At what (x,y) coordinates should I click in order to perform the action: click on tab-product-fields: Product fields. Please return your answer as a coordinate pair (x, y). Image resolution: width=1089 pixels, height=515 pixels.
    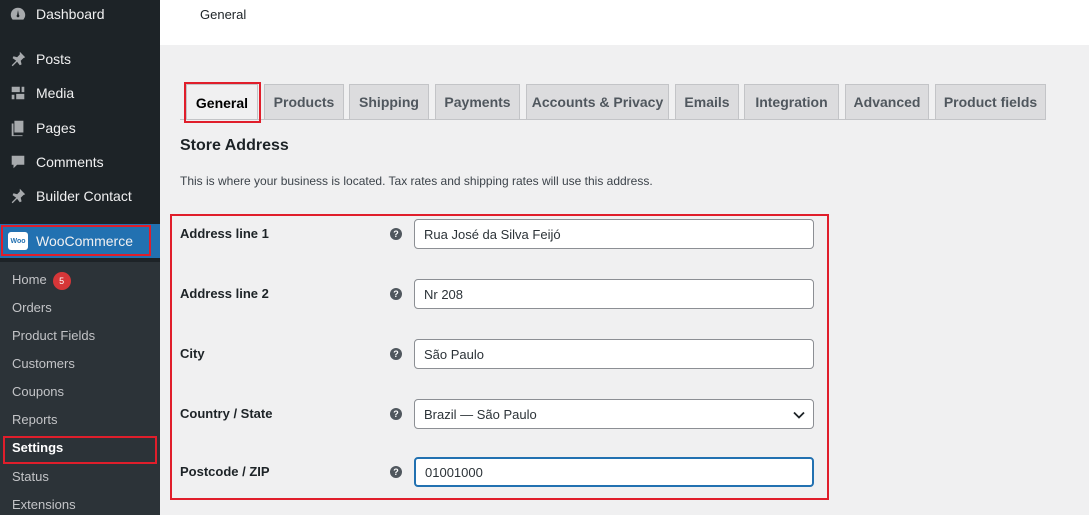
    Looking at the image, I should click on (990, 101).